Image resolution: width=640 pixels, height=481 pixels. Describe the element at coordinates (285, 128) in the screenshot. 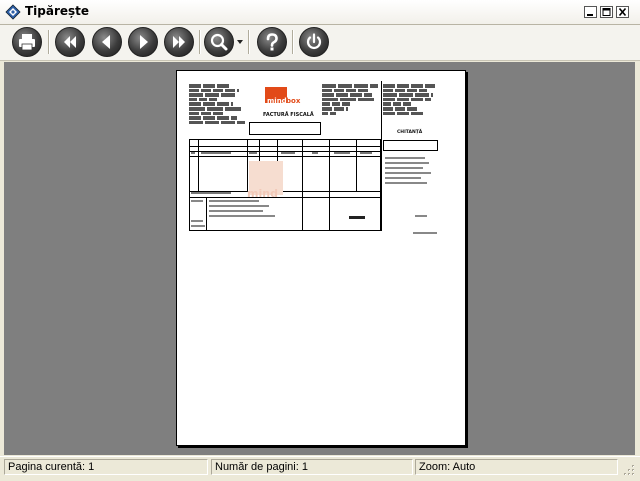

I see `invoice-number-box` at that location.